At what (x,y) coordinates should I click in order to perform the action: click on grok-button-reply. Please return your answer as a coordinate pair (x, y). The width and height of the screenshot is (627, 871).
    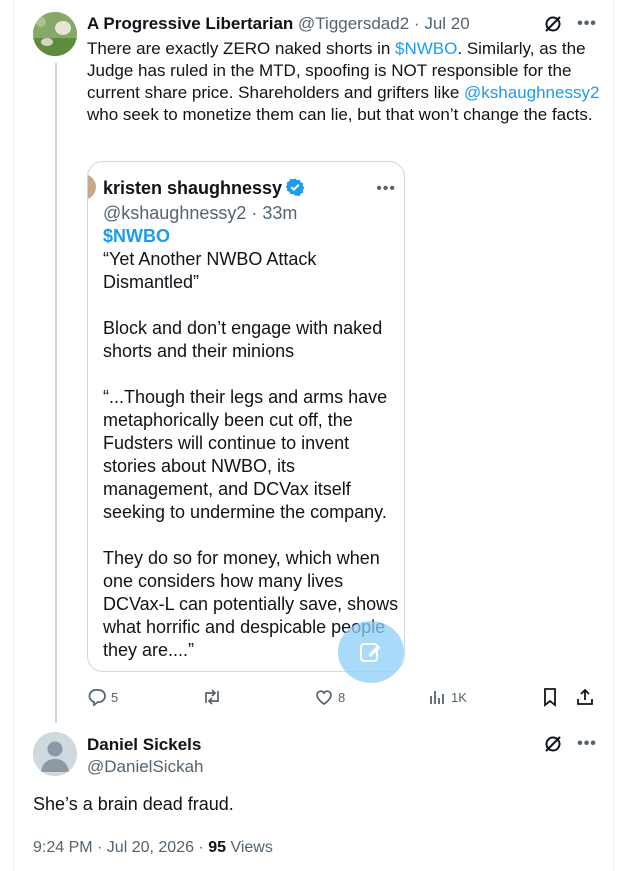
    Looking at the image, I should click on (553, 744).